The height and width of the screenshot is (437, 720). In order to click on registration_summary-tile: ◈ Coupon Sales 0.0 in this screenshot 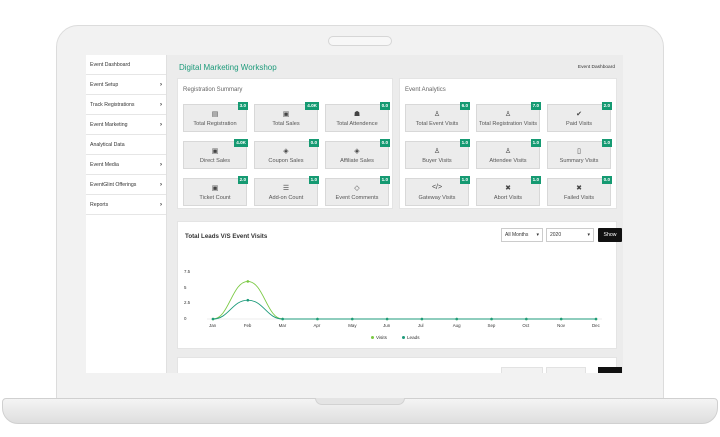, I will do `click(286, 154)`.